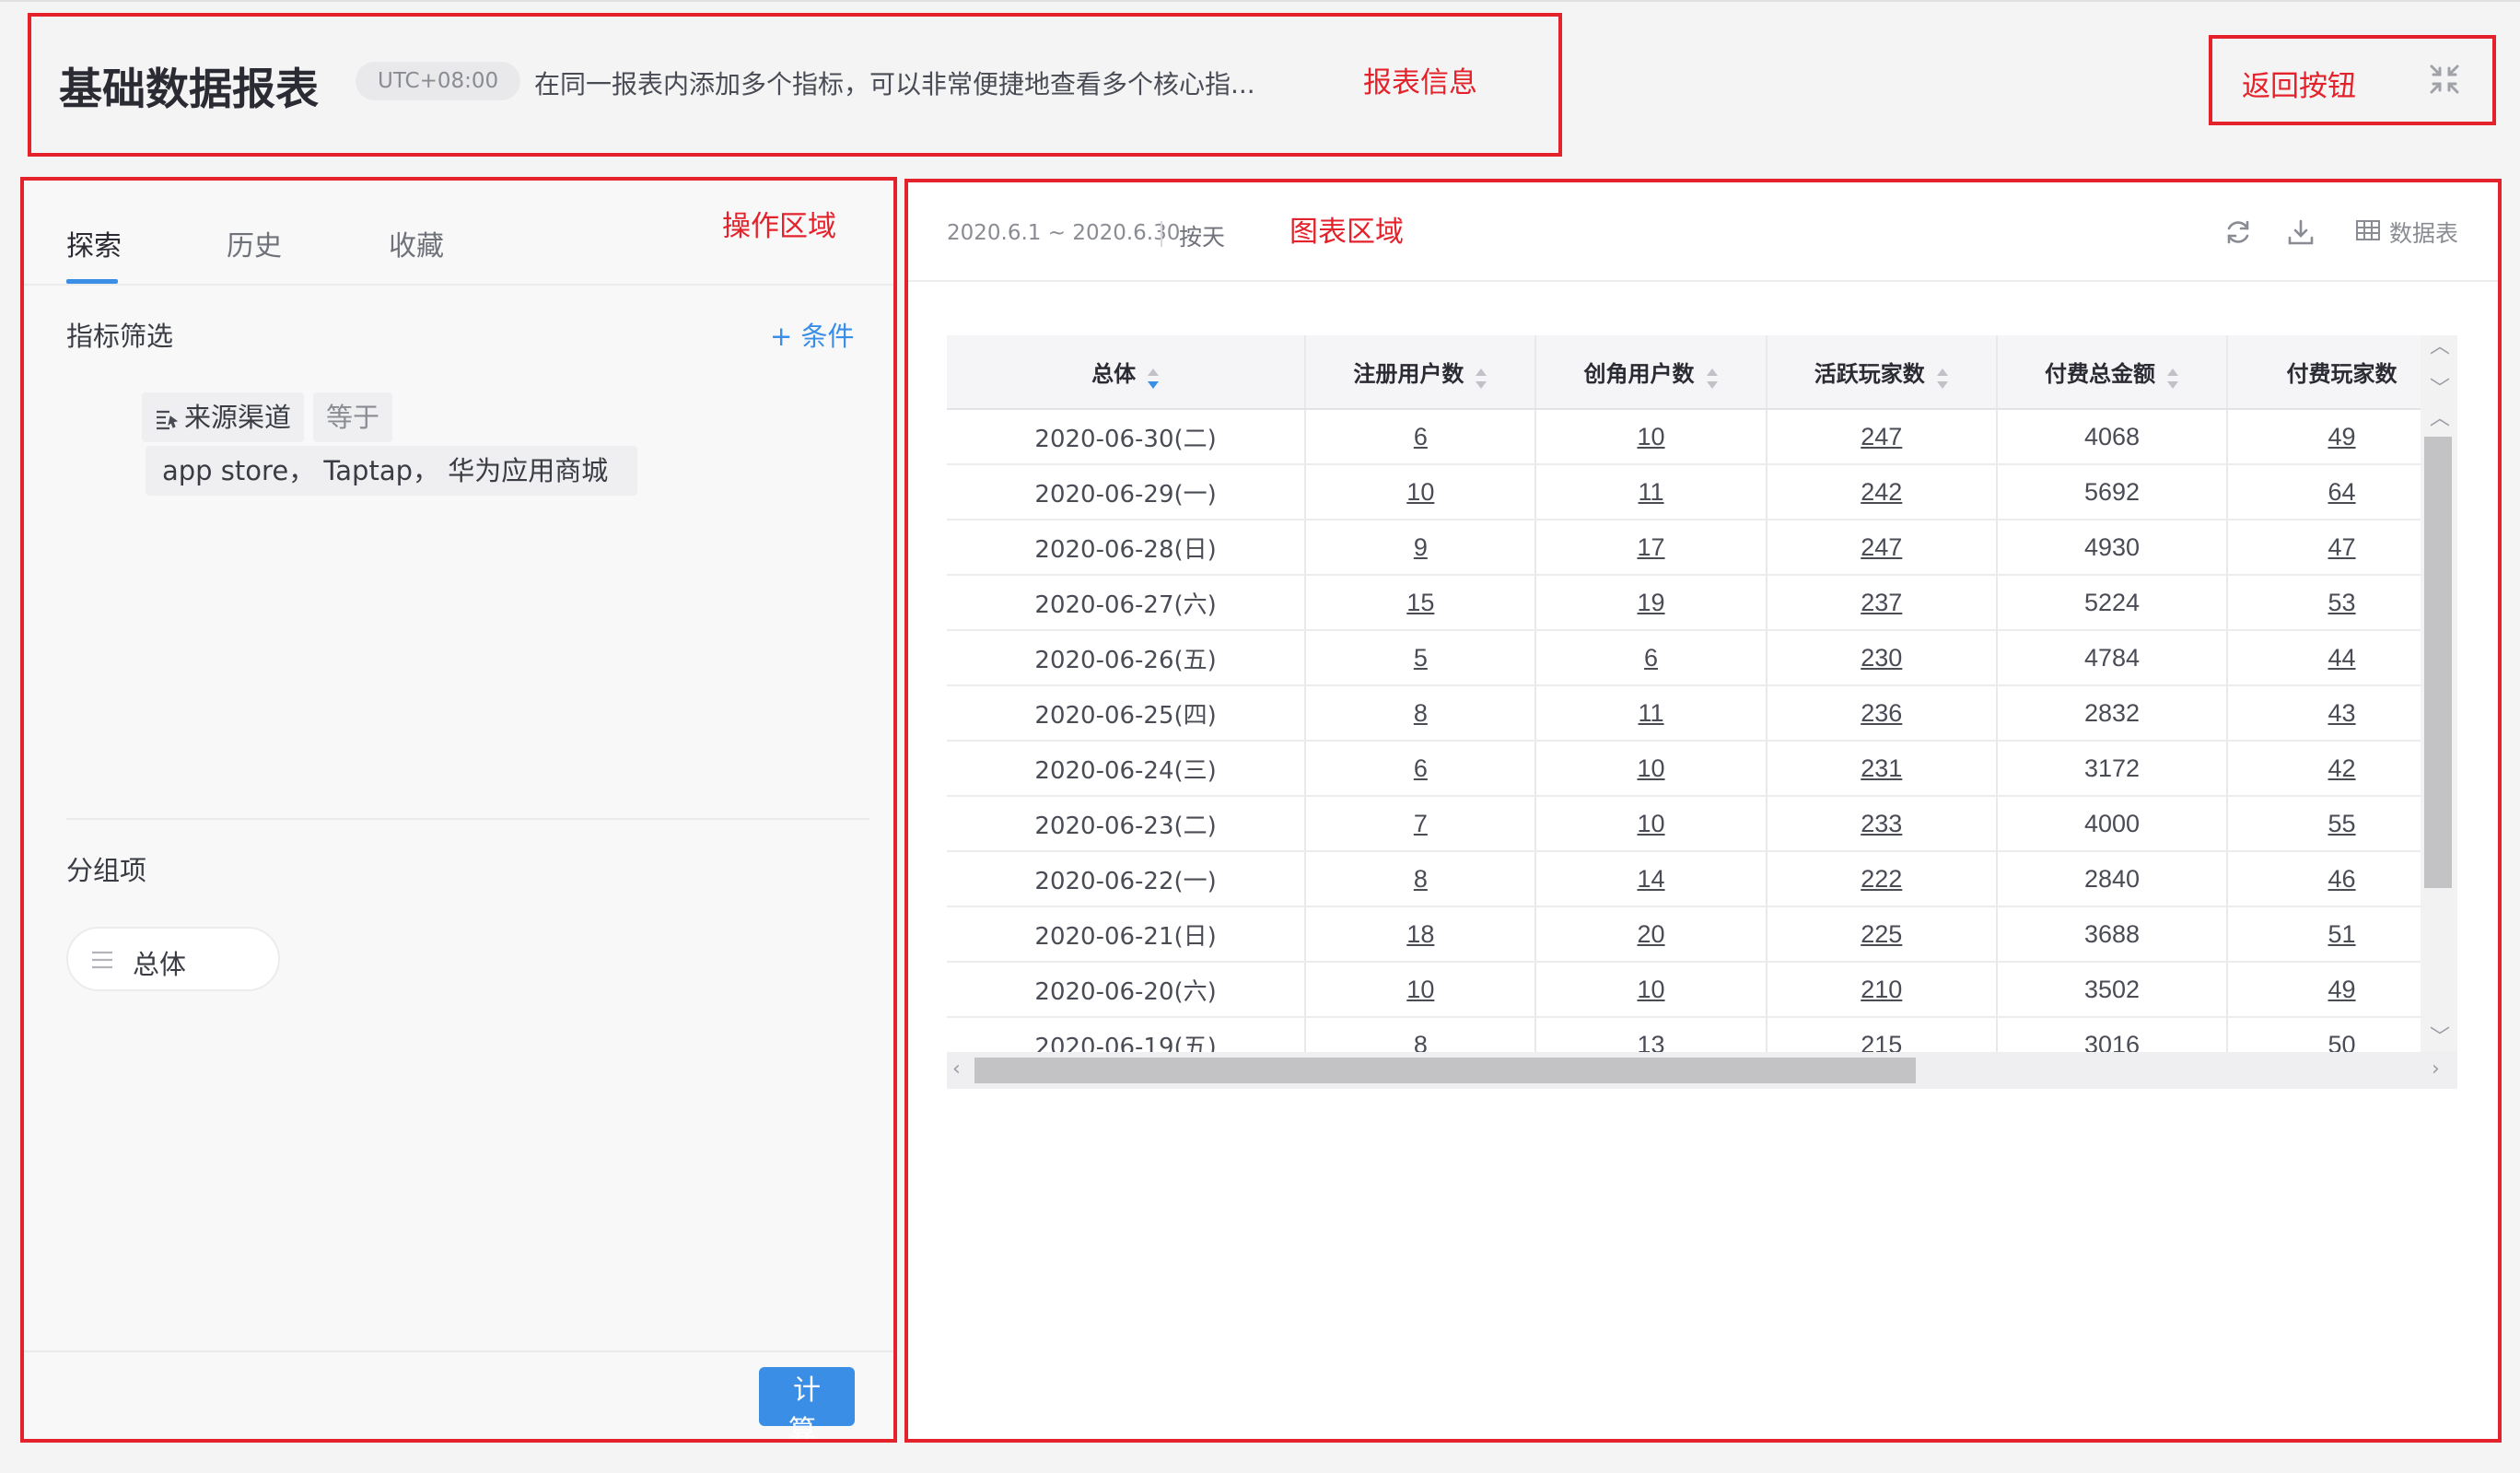  What do you see at coordinates (1127, 658) in the screenshot?
I see `date-cell: 2020-06-26(五)` at bounding box center [1127, 658].